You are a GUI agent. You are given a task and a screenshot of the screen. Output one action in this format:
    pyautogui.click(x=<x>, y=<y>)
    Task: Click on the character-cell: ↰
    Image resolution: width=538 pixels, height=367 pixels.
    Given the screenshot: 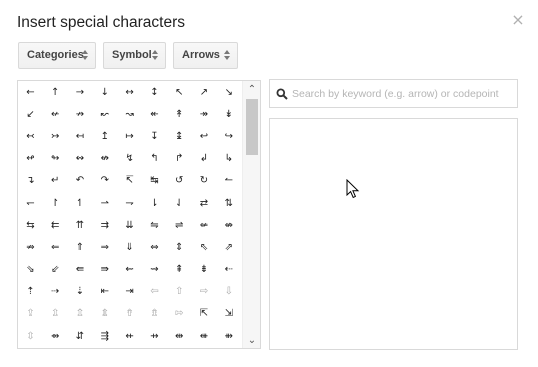 What is the action you would take?
    pyautogui.click(x=154, y=159)
    